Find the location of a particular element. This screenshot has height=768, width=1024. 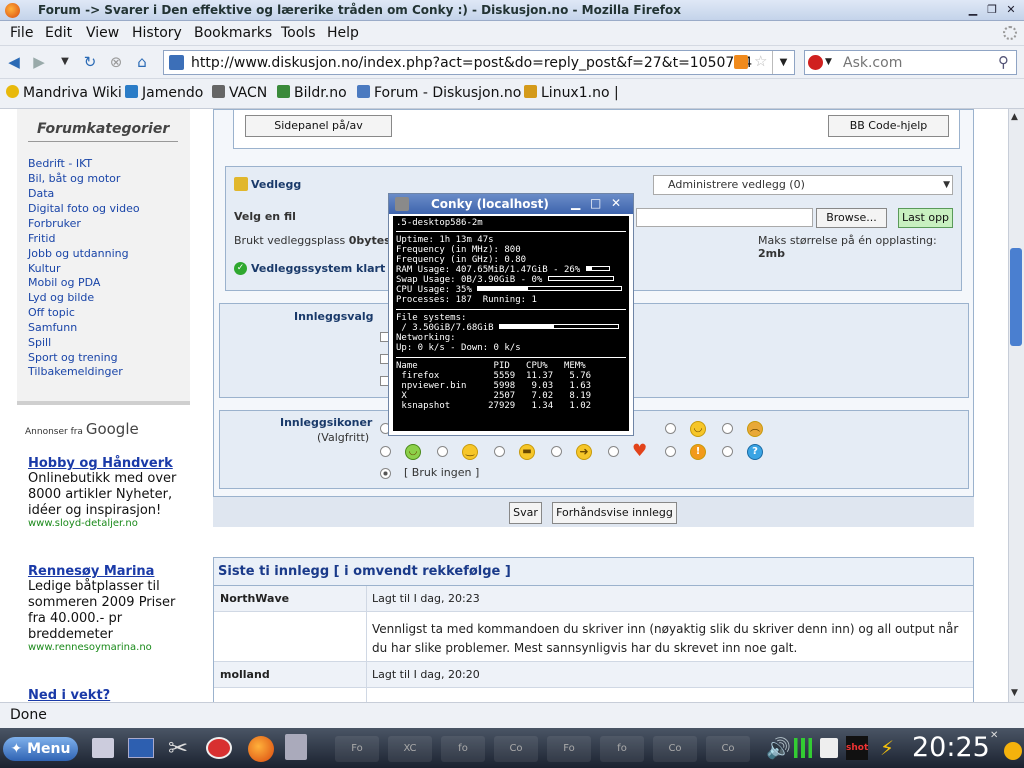

menu-bookmarks: Bookmarks is located at coordinates (233, 33).